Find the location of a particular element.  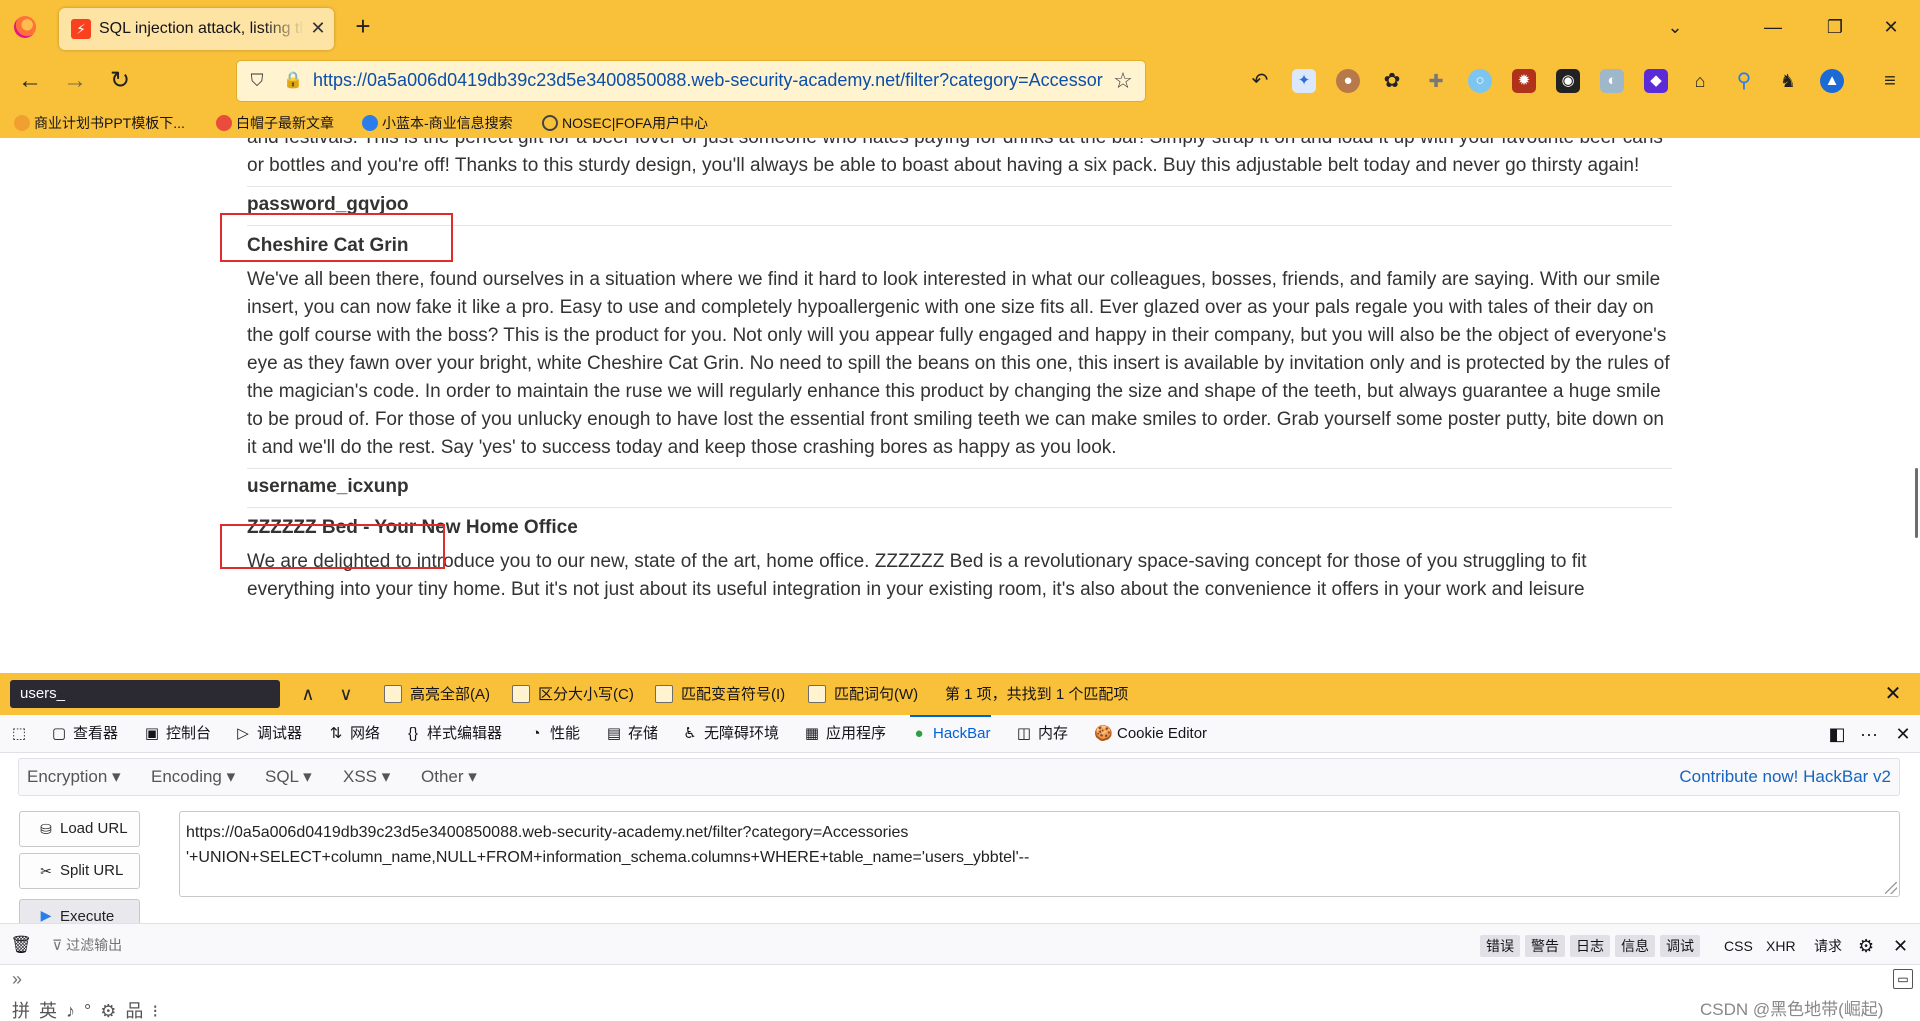

filter-debug-button: 调试 is located at coordinates (1680, 946).